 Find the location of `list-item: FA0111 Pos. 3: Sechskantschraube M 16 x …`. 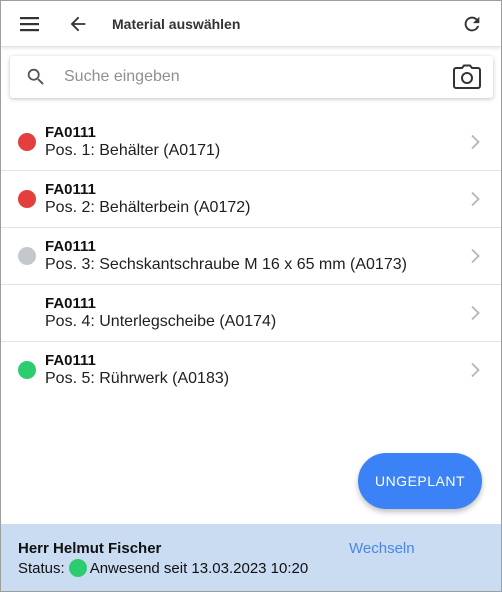

list-item: FA0111 Pos. 3: Sechskantschraube M 16 x … is located at coordinates (251, 256).